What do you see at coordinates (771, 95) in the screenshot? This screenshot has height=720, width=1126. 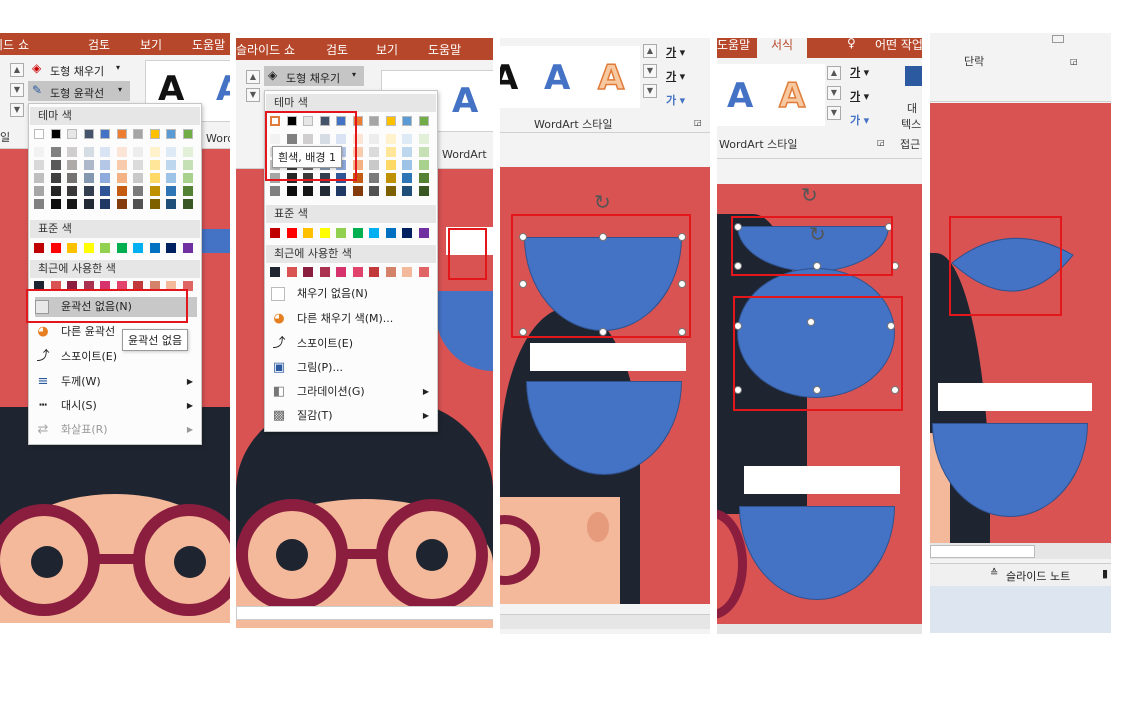 I see `wordart-gallery: A A` at bounding box center [771, 95].